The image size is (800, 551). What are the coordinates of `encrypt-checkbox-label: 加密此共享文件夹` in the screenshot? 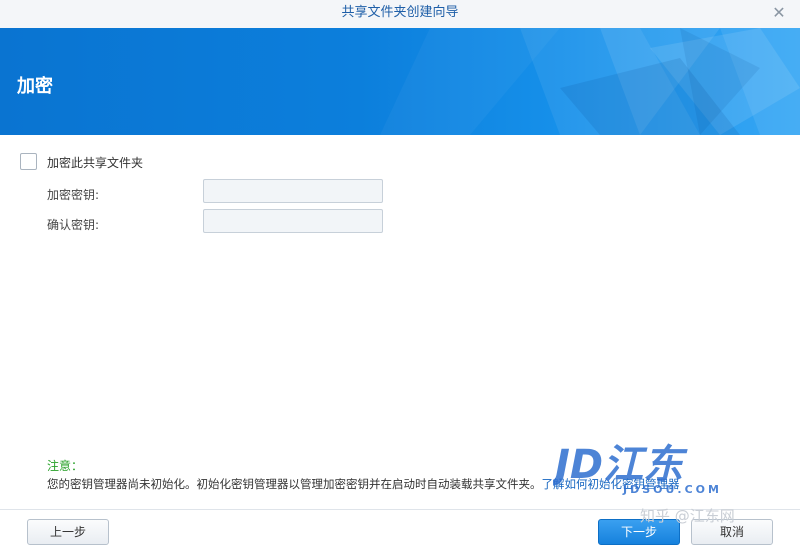 It's located at (95, 162).